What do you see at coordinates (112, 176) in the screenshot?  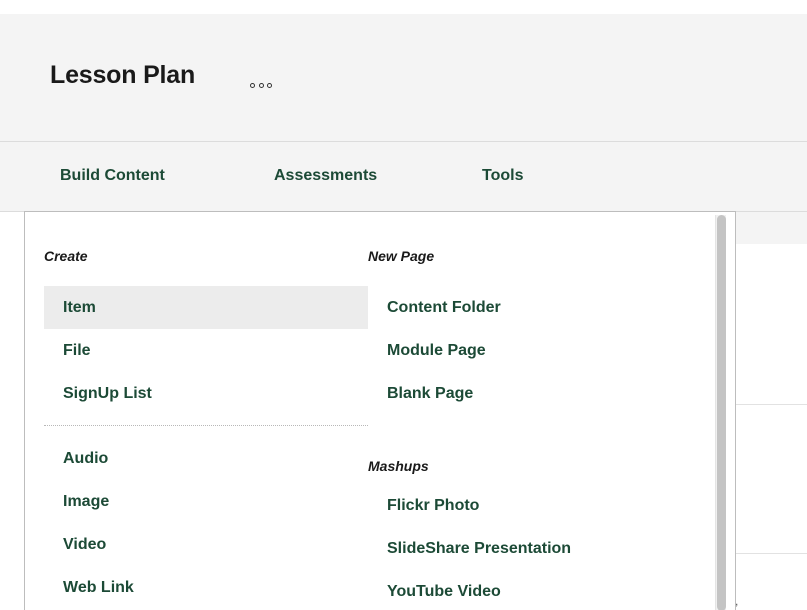 I see `tab-build-content: Build Content` at bounding box center [112, 176].